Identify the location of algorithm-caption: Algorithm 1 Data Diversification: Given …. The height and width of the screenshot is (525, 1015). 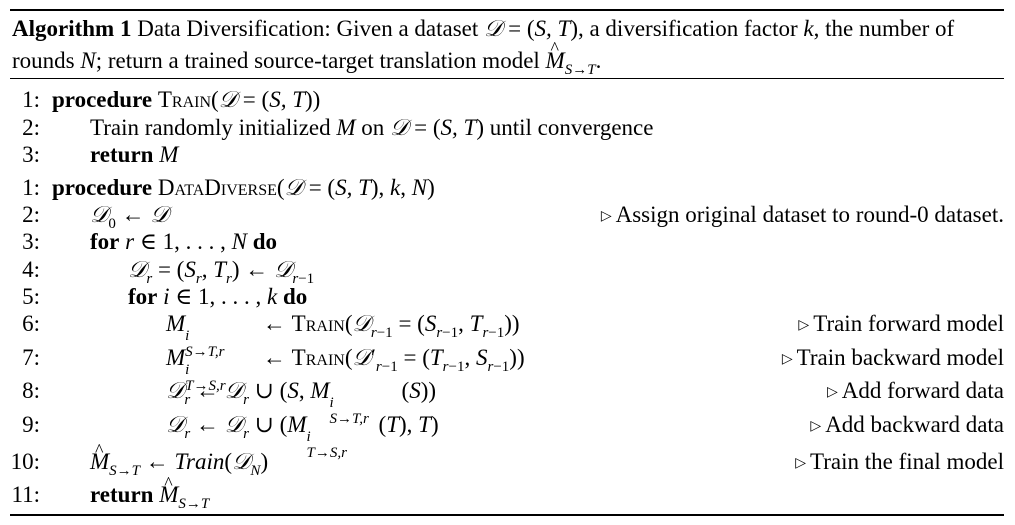
(508, 45).